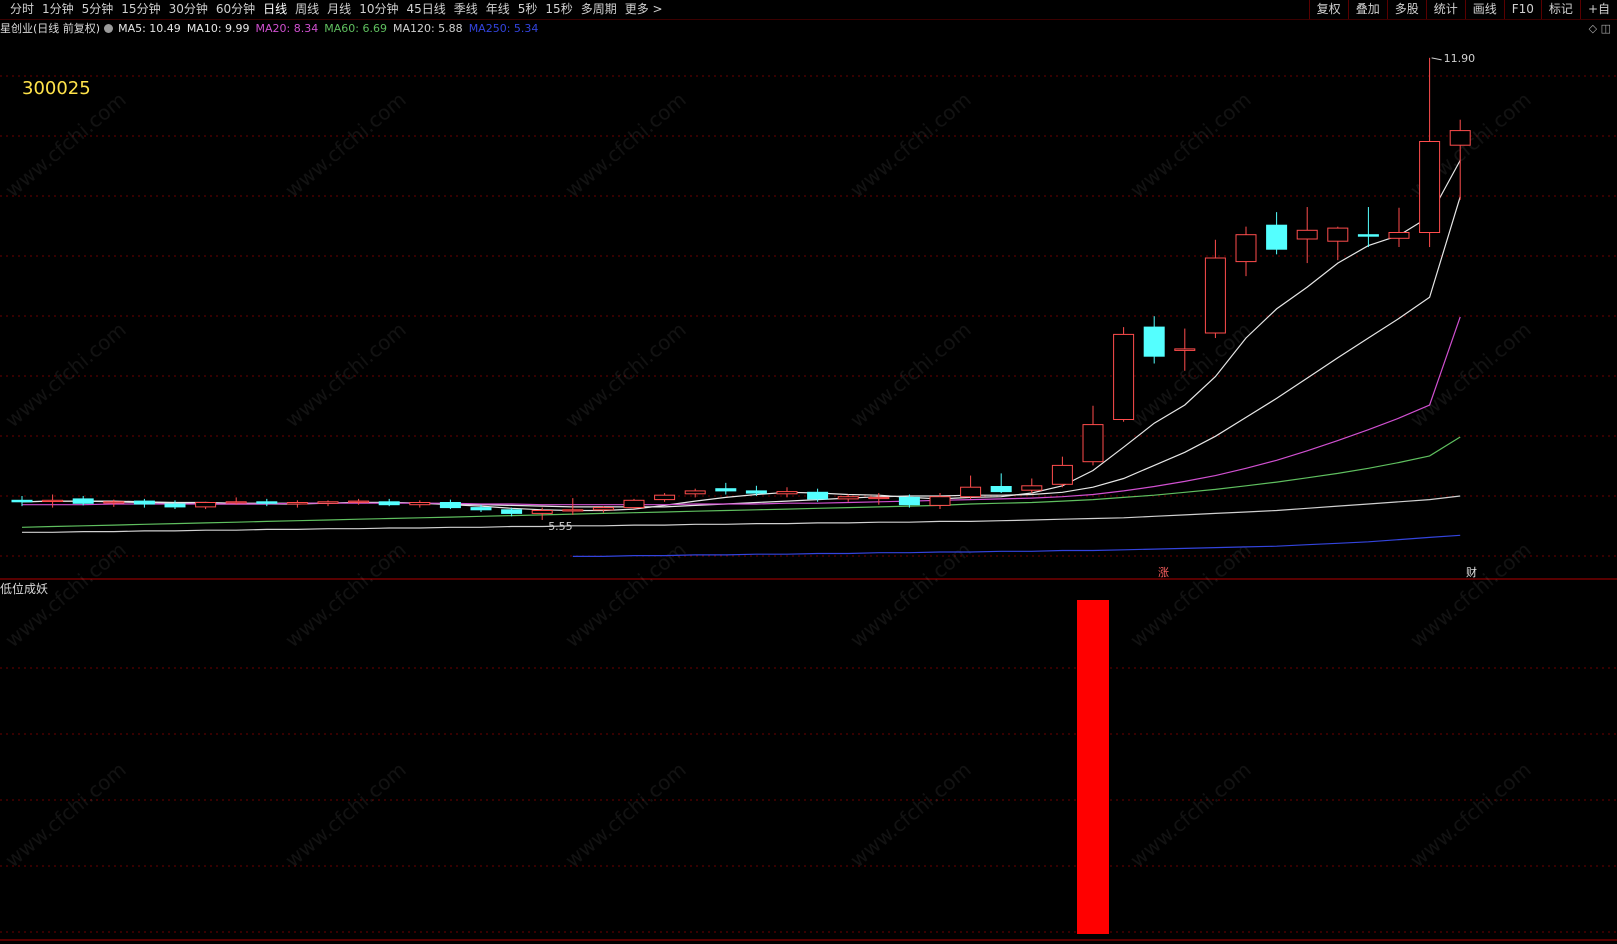 The height and width of the screenshot is (944, 1617). I want to click on period-tab-3: 15分钟, so click(140, 9).